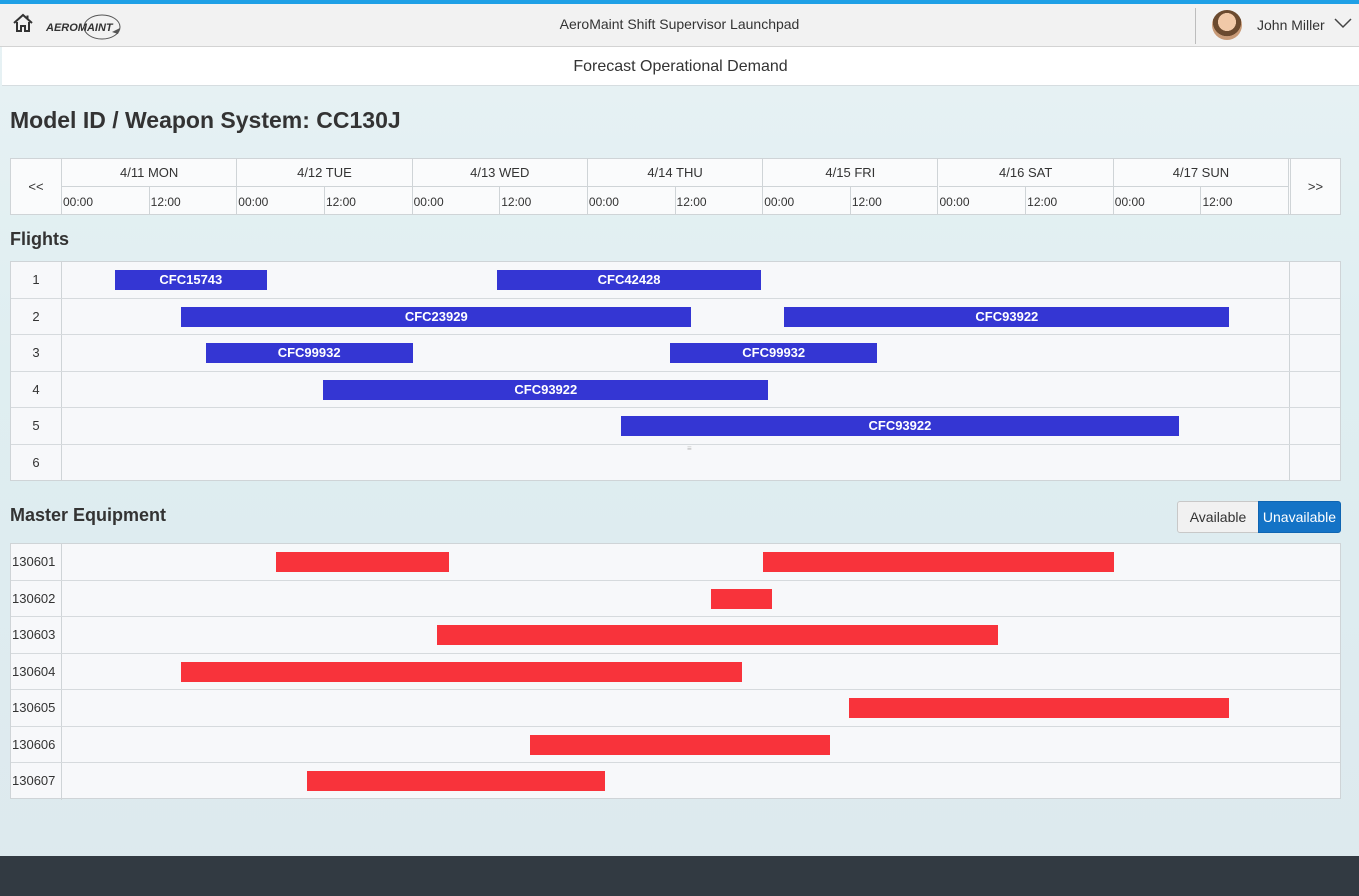 The image size is (1359, 896). Describe the element at coordinates (36, 708) in the screenshot. I see `equipment-id: 130605` at that location.